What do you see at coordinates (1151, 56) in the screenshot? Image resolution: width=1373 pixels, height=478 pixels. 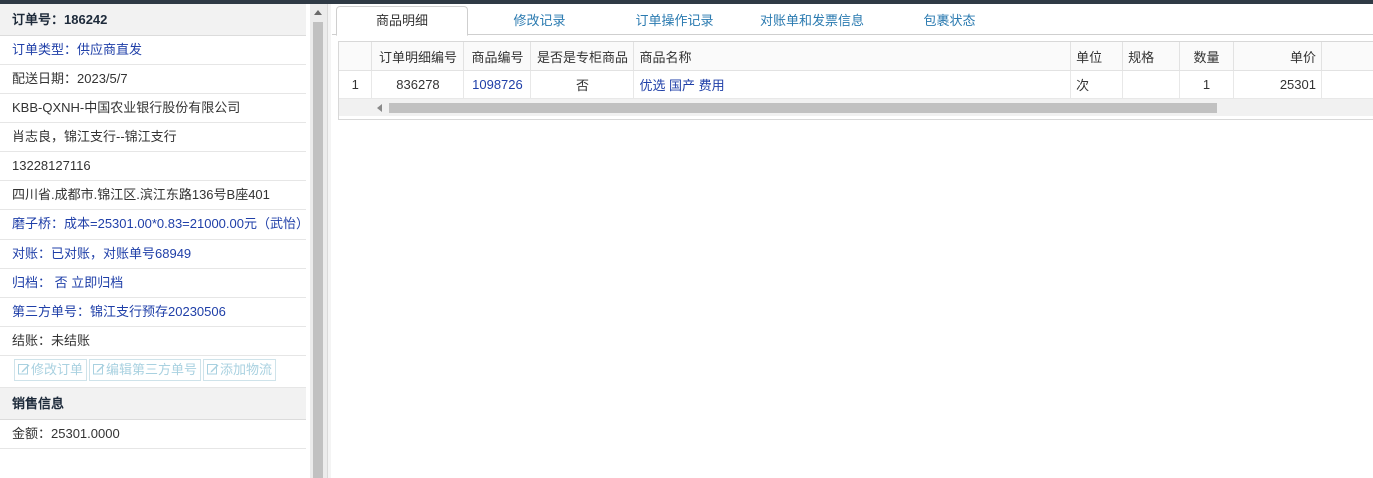 I see `column-header: 规格` at bounding box center [1151, 56].